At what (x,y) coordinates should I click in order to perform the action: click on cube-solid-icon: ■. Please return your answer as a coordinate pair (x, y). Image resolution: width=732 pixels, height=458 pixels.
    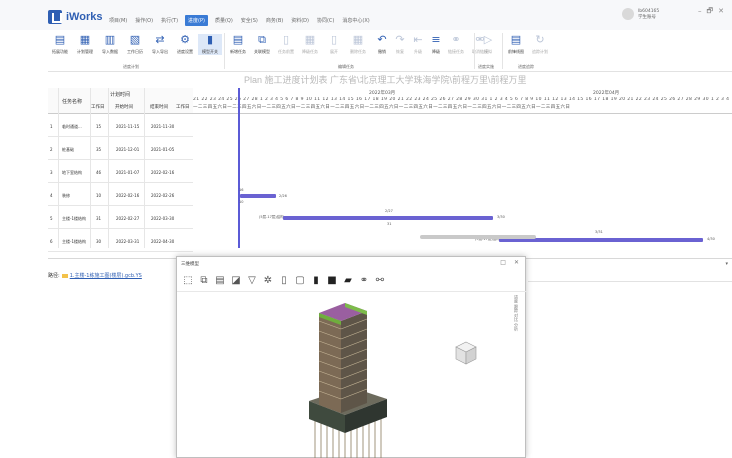
    Looking at the image, I should click on (332, 280).